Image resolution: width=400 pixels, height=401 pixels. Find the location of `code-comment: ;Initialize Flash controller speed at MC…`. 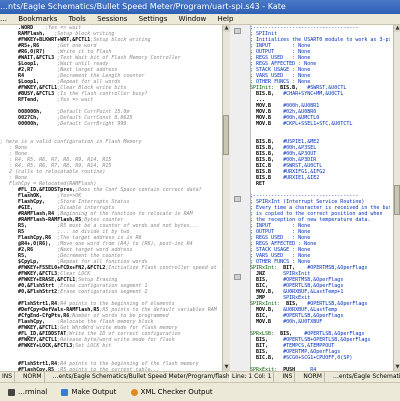

code-comment: ;Initialize Flash controller speed at MC… is located at coordinates (161, 268).